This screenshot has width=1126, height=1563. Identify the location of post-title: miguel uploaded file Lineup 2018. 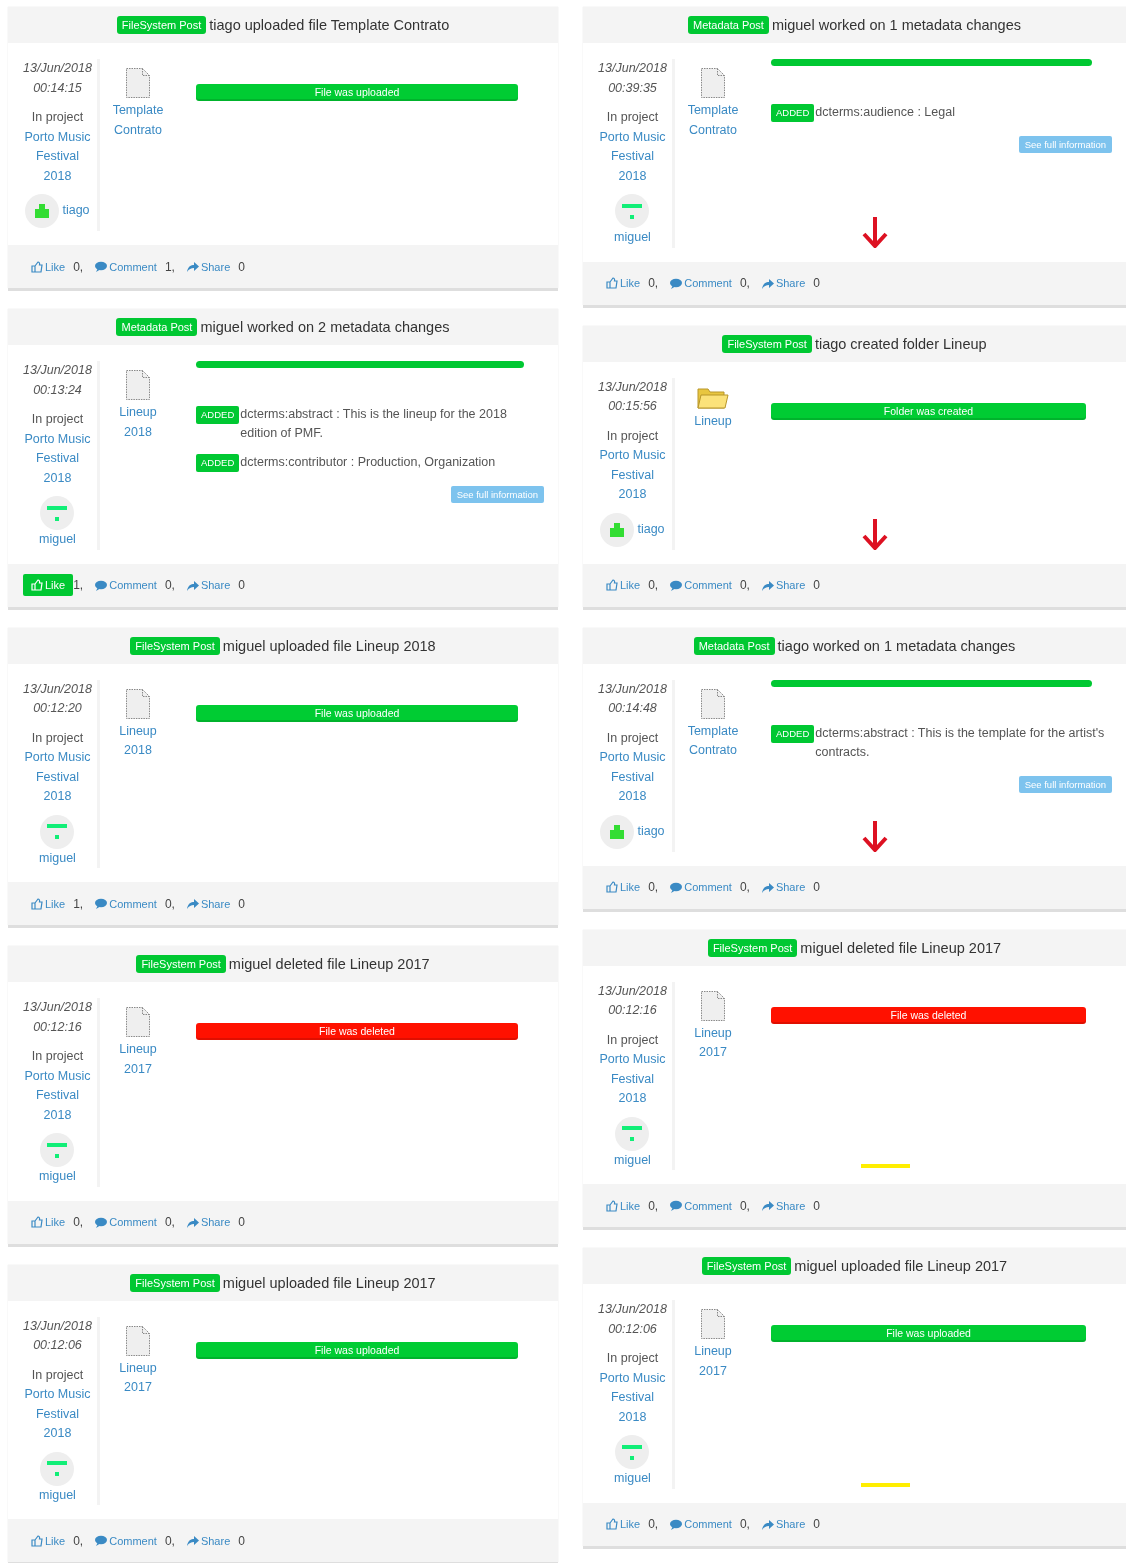
(329, 645).